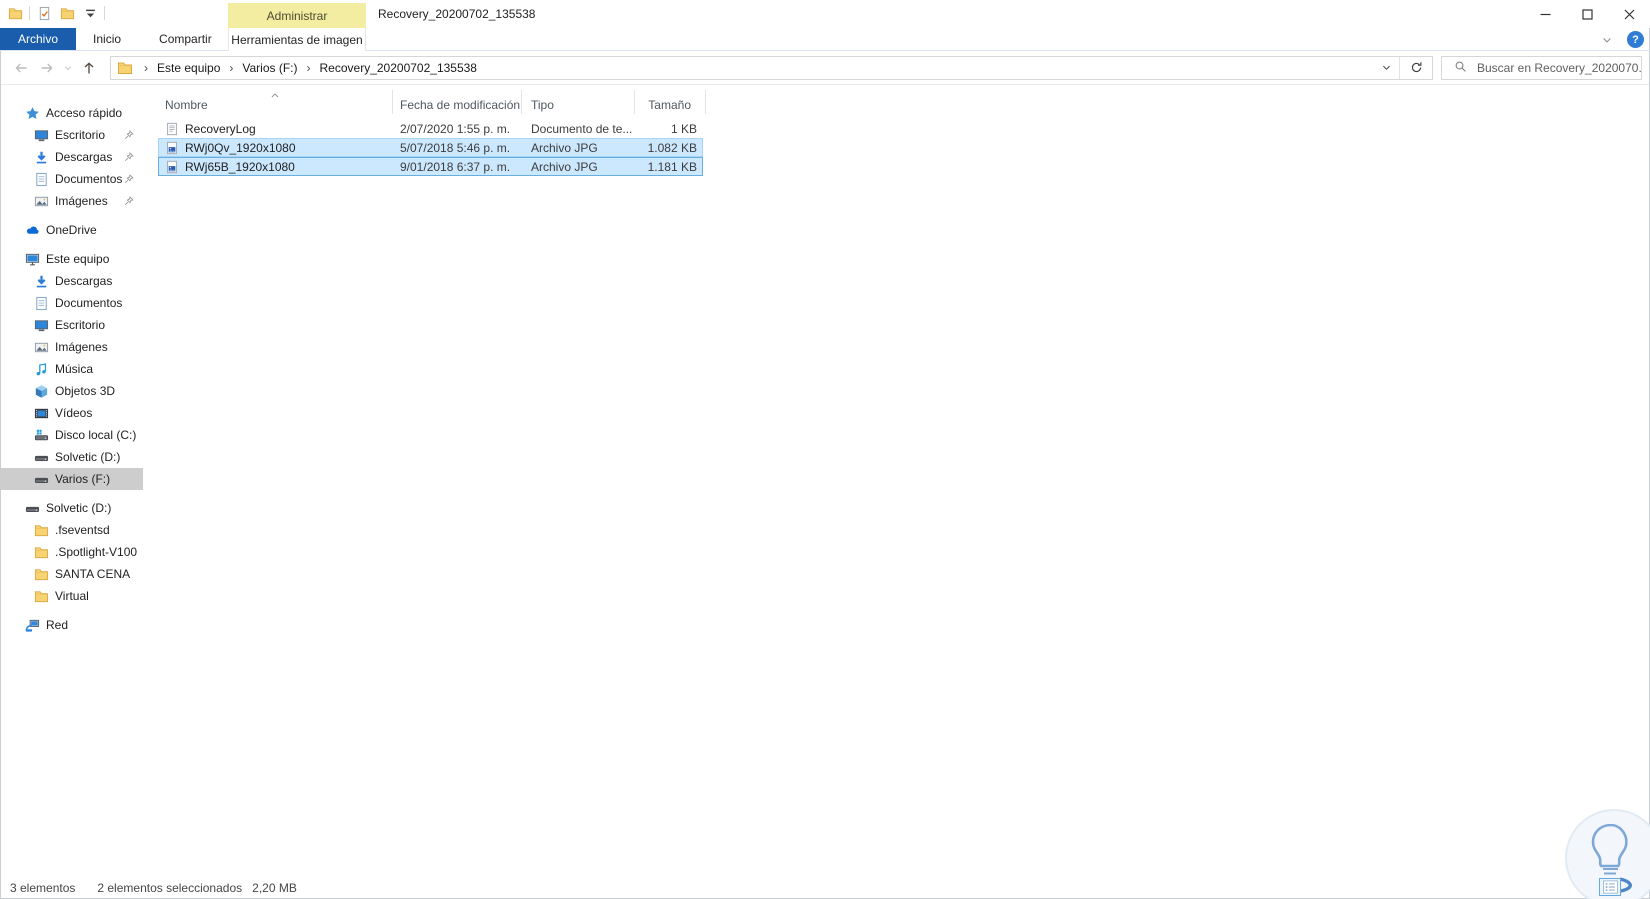 The image size is (1650, 899). Describe the element at coordinates (1416, 68) in the screenshot. I see `refresh-icon` at that location.